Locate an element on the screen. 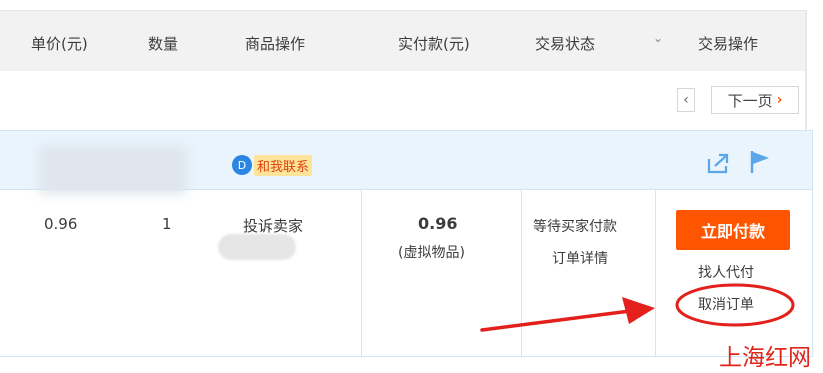 This screenshot has height=373, width=823. col-quantity: 数量 is located at coordinates (163, 44).